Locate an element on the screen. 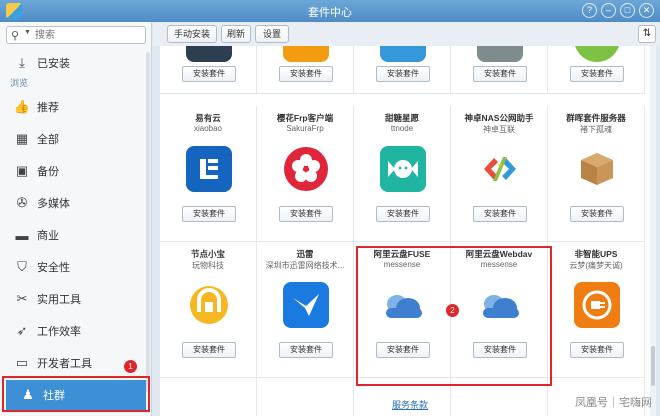  package-box-icon is located at coordinates (597, 169).